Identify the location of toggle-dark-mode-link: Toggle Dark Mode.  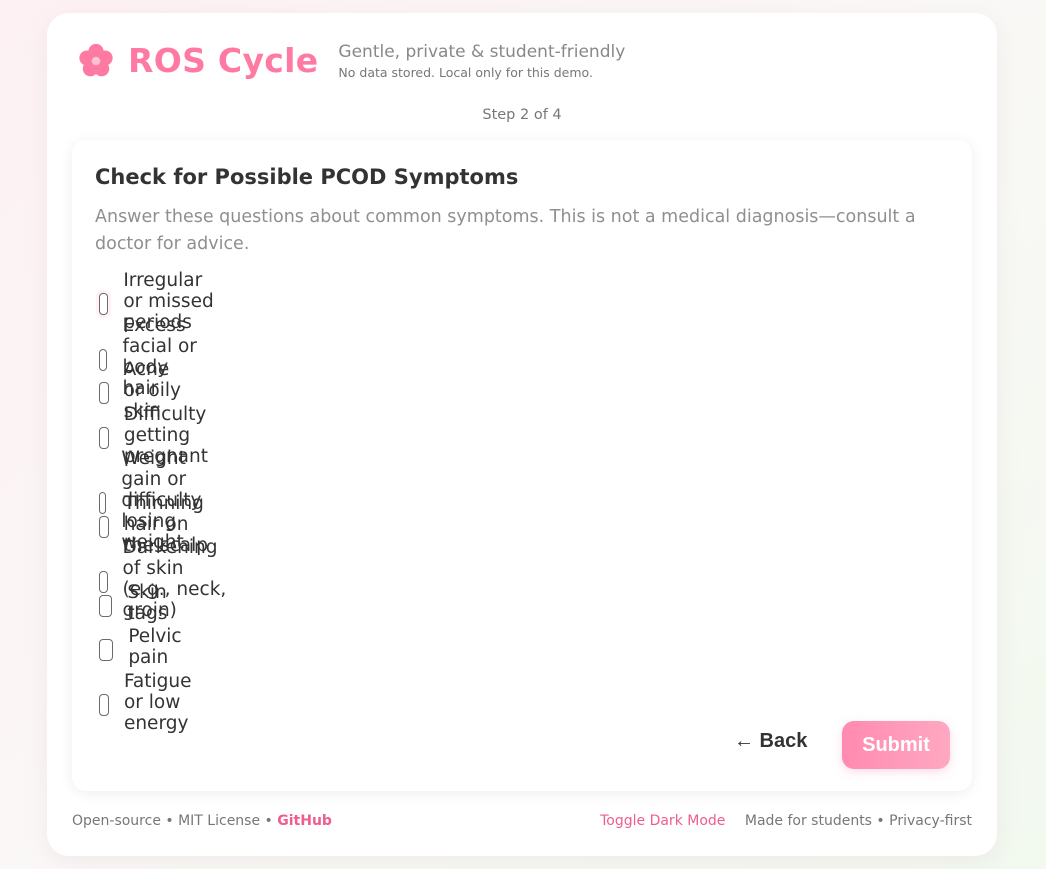
(662, 821).